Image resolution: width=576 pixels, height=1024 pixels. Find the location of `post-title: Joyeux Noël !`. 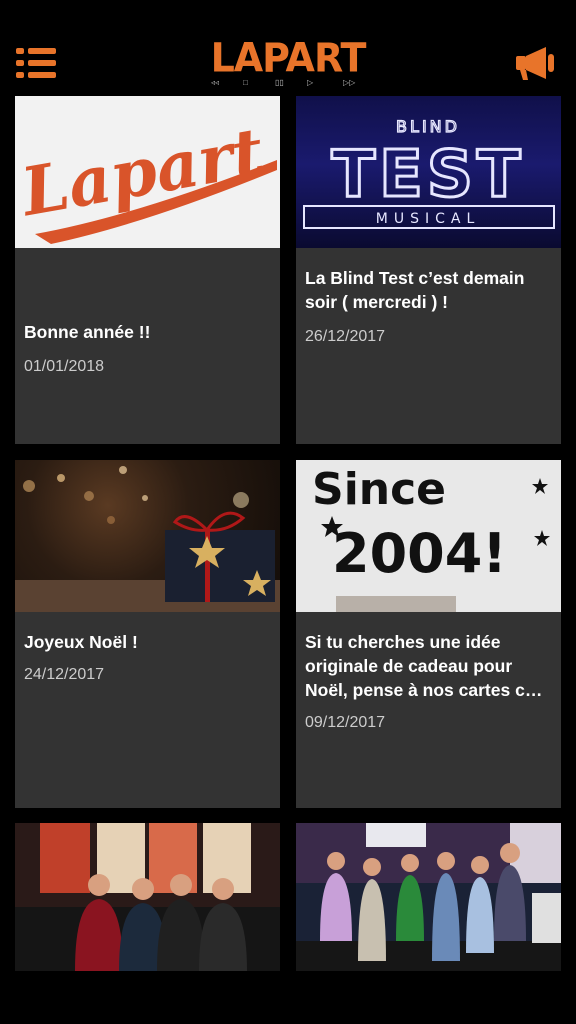

post-title: Joyeux Noël ! is located at coordinates (81, 642).